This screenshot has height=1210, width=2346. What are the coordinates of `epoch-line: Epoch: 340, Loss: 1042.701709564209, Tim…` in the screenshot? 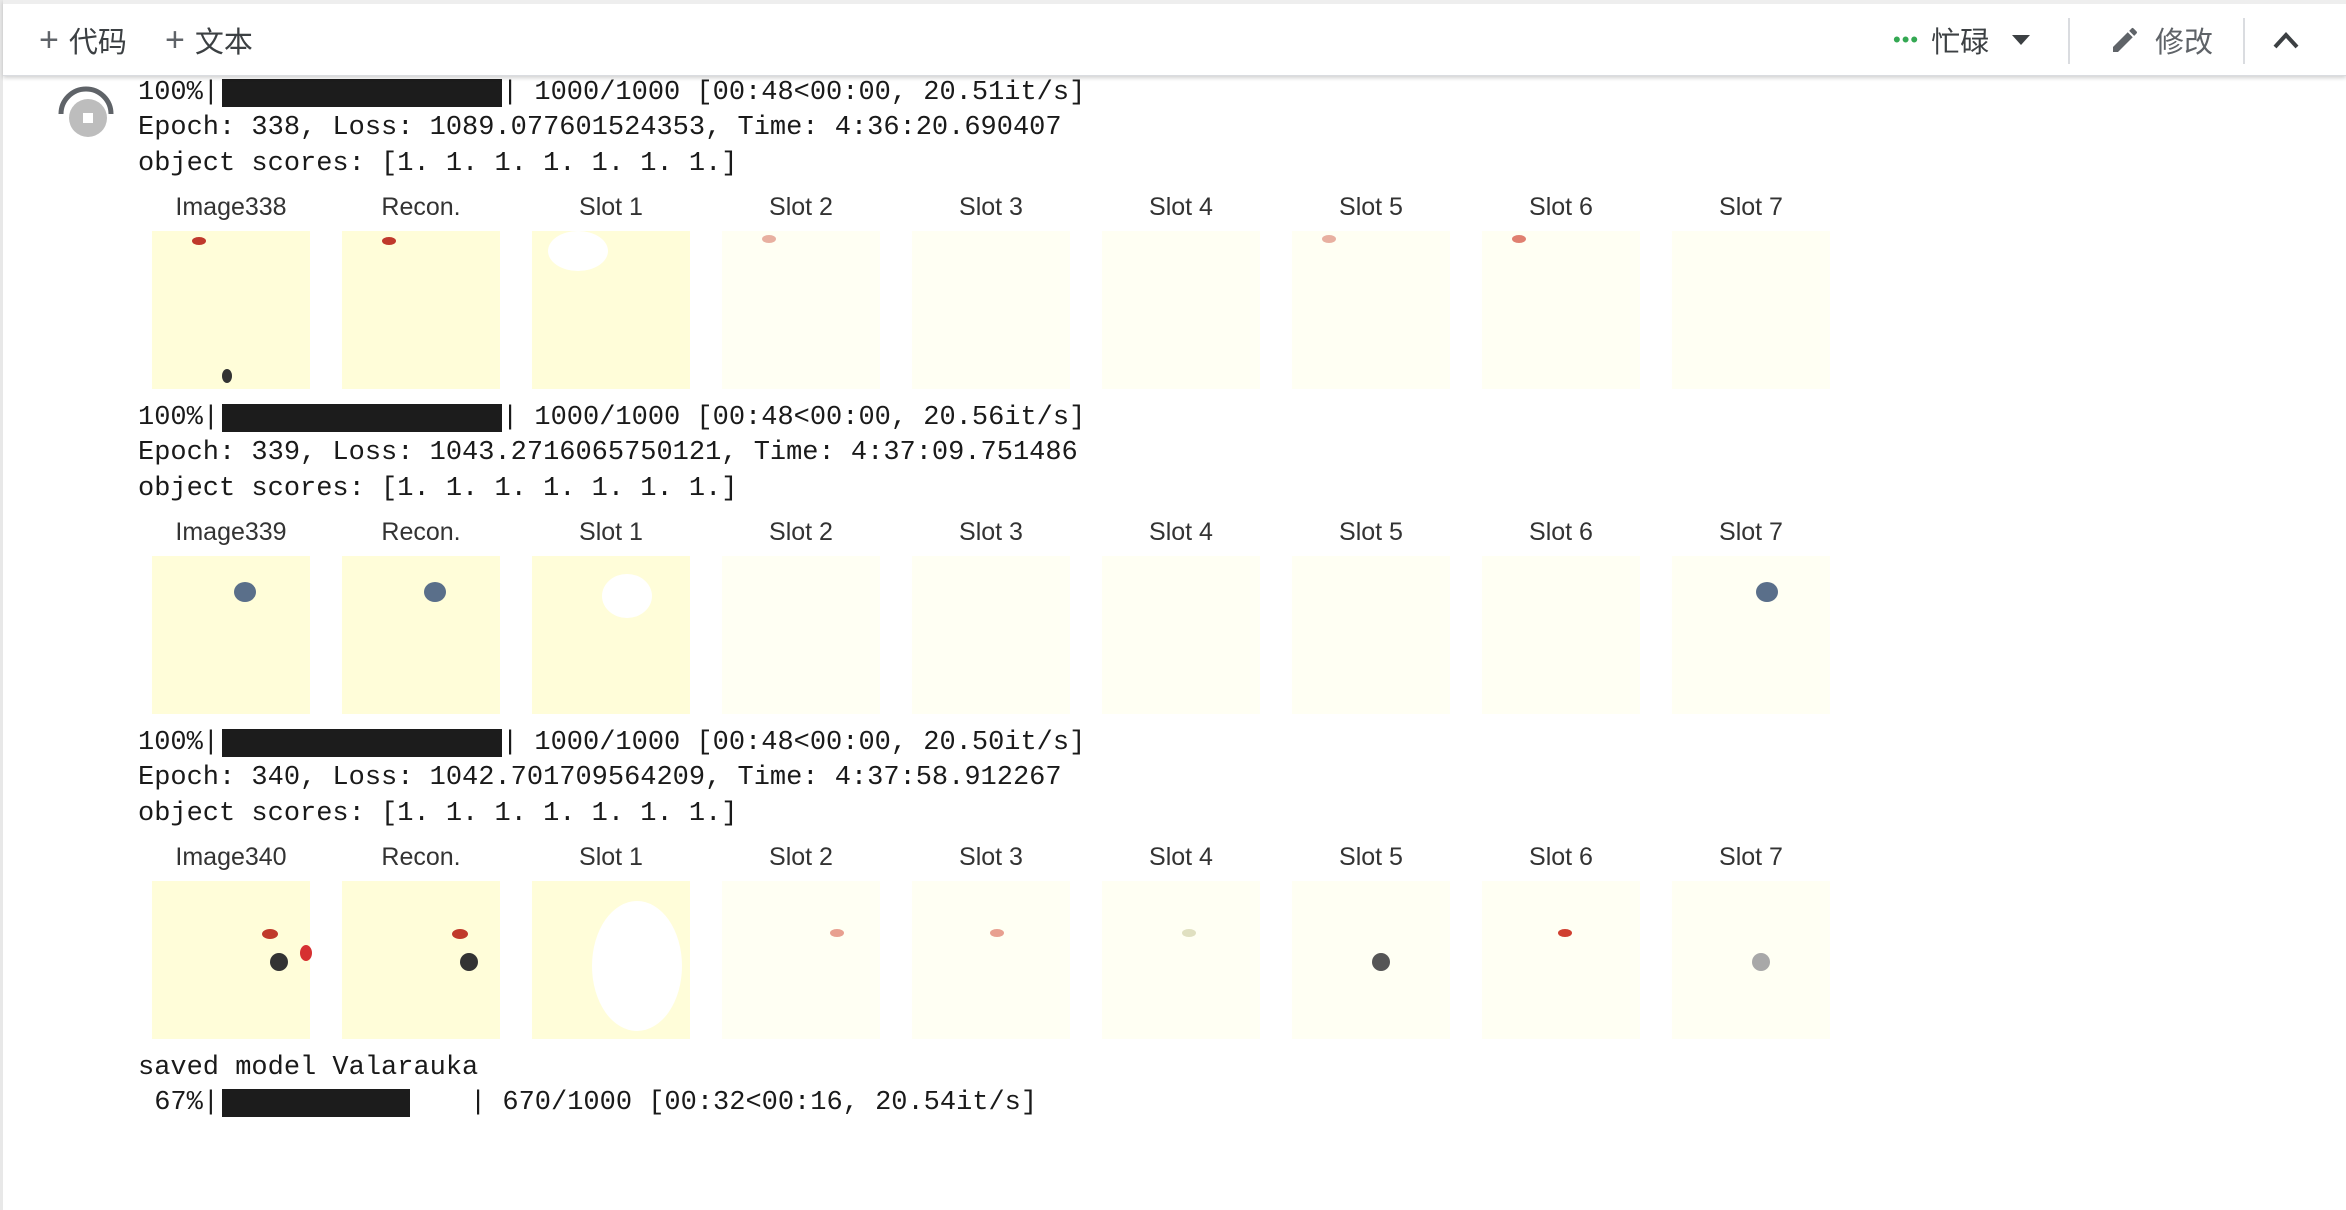 It's located at (600, 778).